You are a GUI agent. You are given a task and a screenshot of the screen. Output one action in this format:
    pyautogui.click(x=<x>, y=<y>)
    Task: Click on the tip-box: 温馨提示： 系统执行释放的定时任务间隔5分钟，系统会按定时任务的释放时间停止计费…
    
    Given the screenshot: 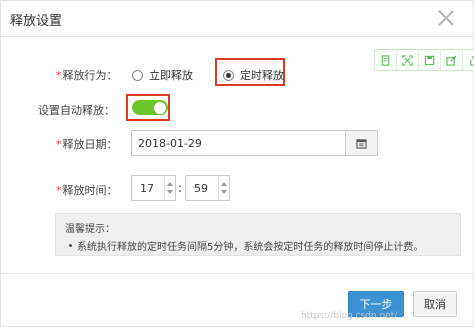 What is the action you would take?
    pyautogui.click(x=258, y=234)
    